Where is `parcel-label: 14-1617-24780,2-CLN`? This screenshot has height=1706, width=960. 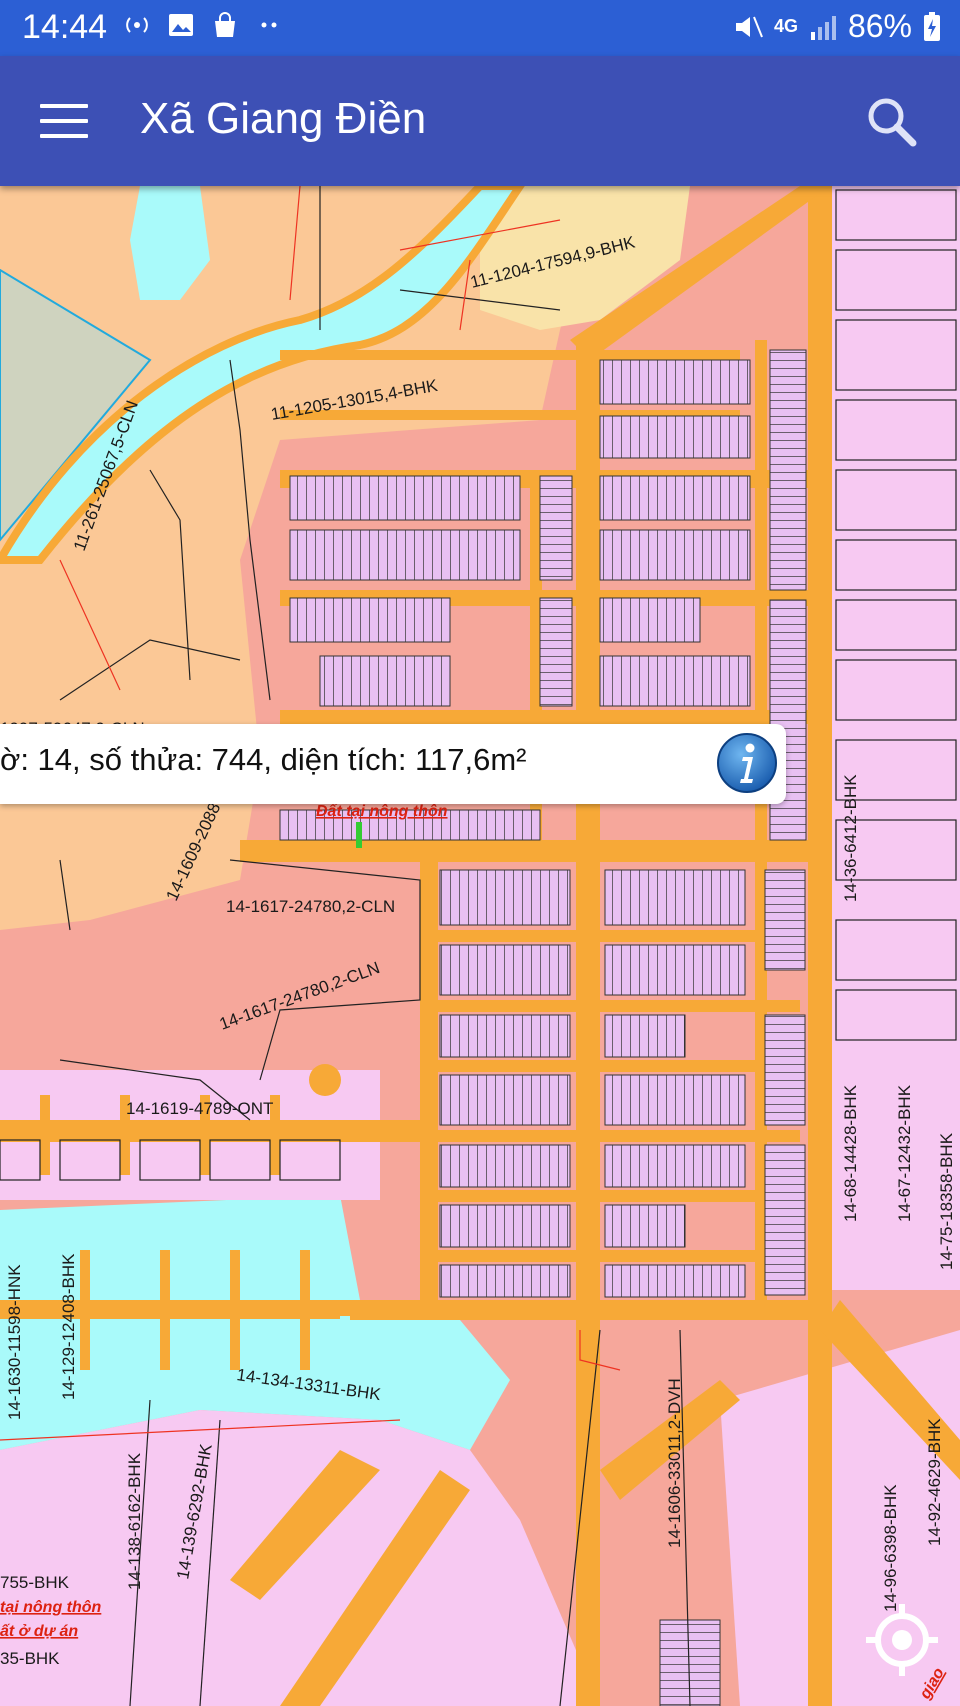 parcel-label: 14-1617-24780,2-CLN is located at coordinates (310, 906).